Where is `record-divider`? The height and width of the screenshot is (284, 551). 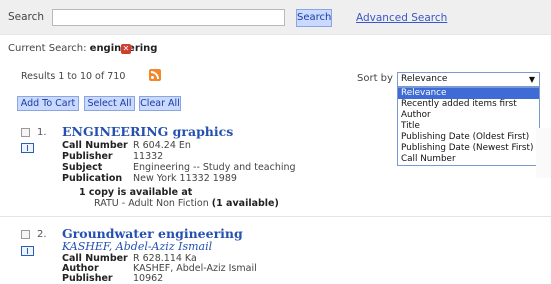 record-divider is located at coordinates (275, 216).